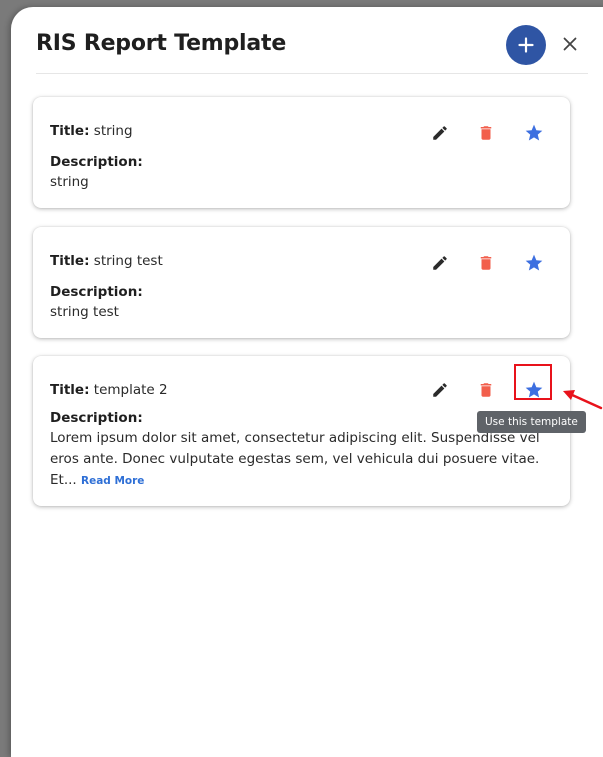  Describe the element at coordinates (301, 152) in the screenshot. I see `template-card: Title: string Description: string` at that location.